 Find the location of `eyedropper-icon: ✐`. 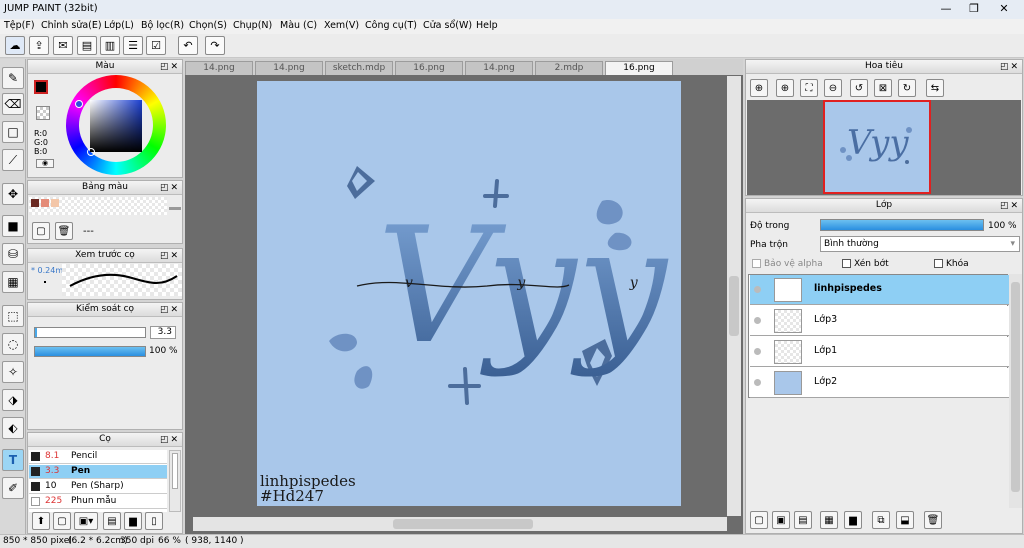

eyedropper-icon: ✐ is located at coordinates (13, 488).